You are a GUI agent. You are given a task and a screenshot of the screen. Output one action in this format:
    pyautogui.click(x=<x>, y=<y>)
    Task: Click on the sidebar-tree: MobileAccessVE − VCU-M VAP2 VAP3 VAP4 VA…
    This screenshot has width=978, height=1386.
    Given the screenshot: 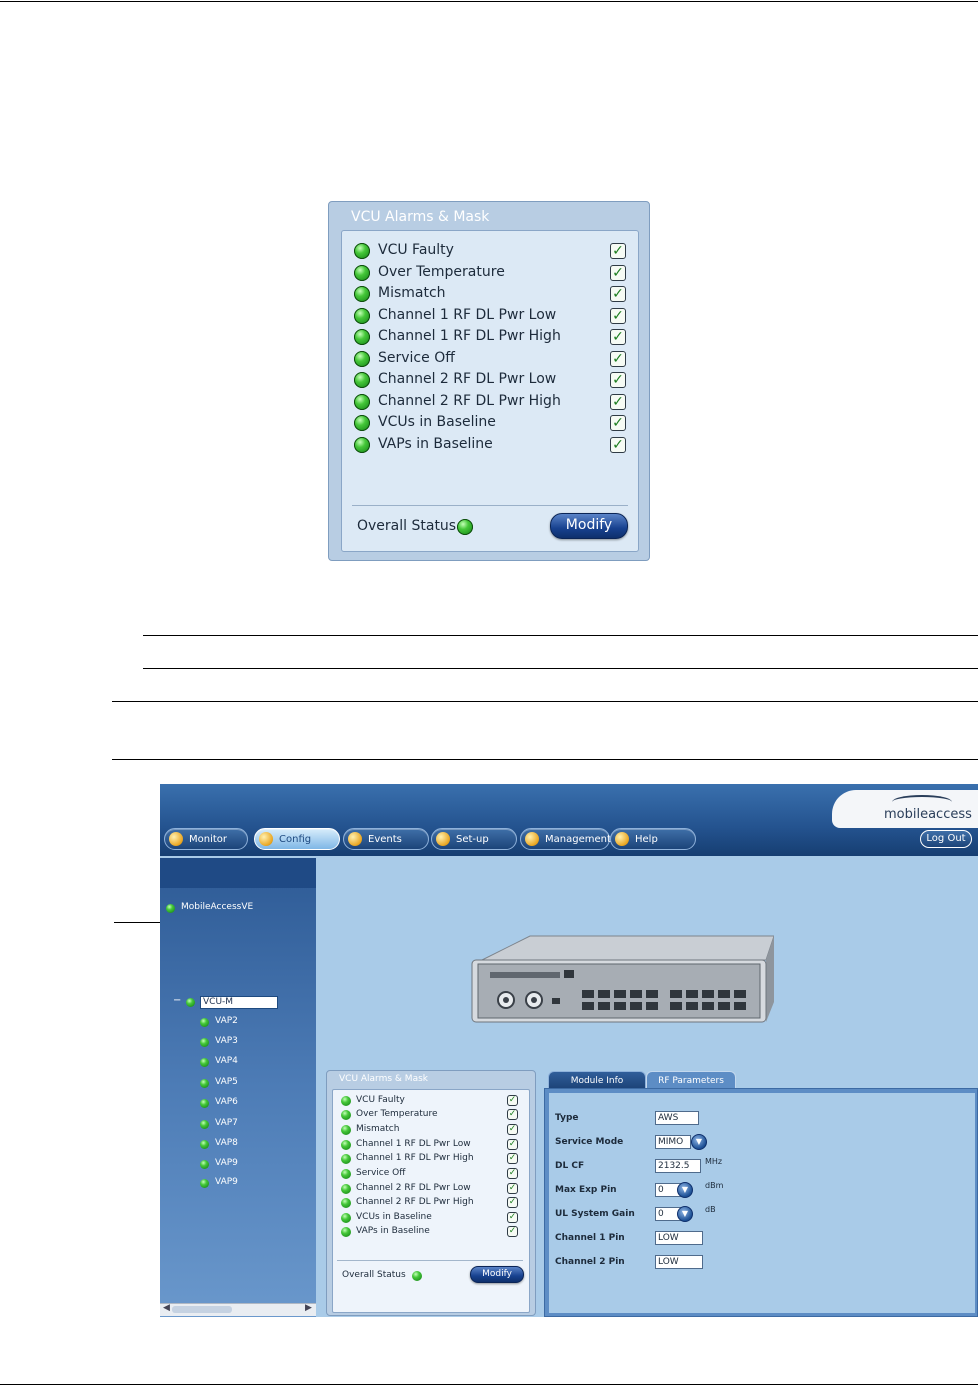 What is the action you would take?
    pyautogui.click(x=238, y=1087)
    